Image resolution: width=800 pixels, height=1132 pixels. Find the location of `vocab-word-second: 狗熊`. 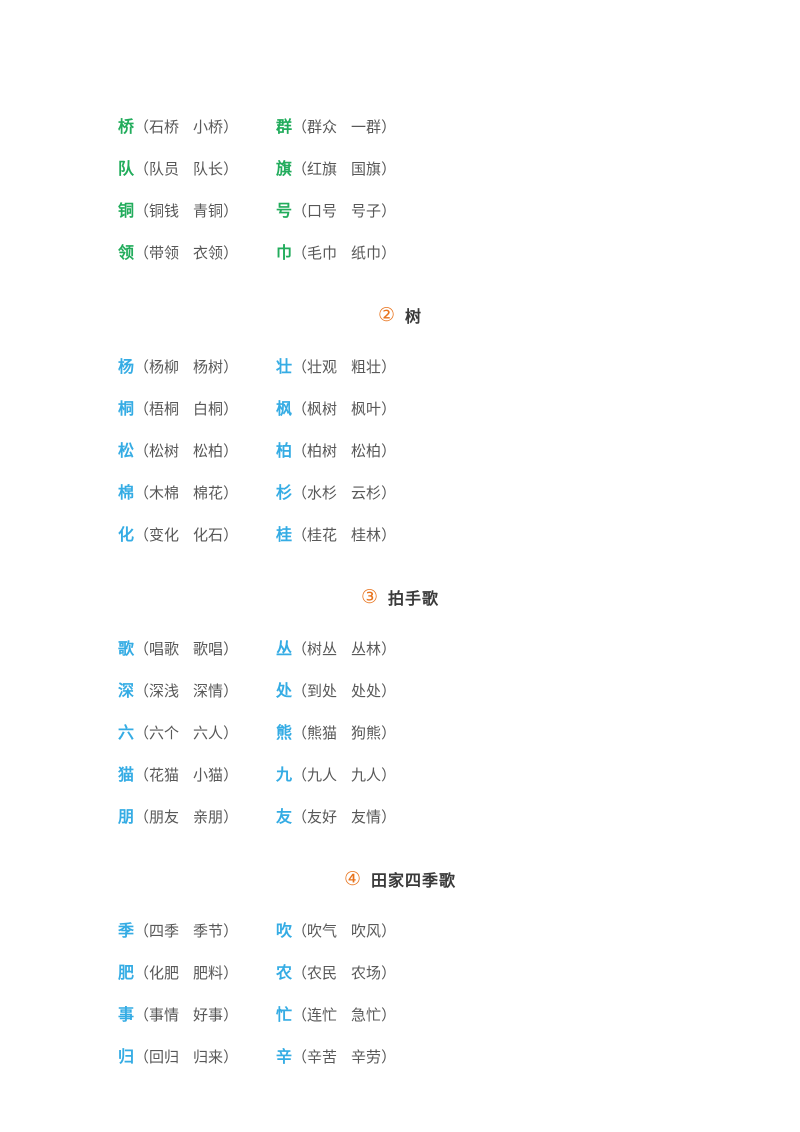

vocab-word-second: 狗熊 is located at coordinates (366, 734).